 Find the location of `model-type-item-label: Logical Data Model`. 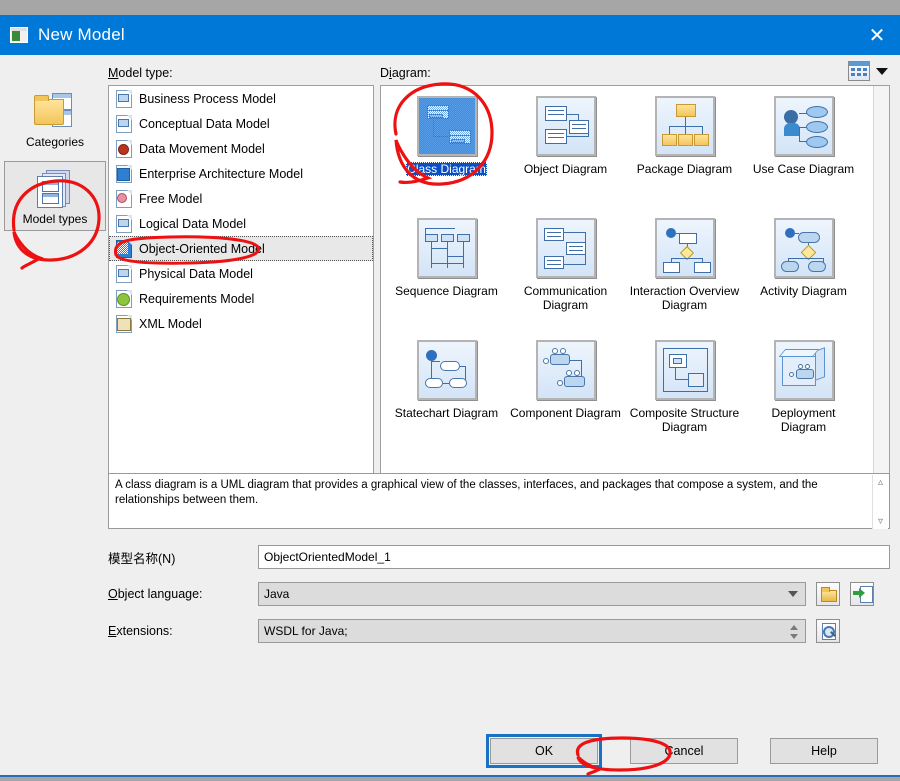

model-type-item-label: Logical Data Model is located at coordinates (193, 223).